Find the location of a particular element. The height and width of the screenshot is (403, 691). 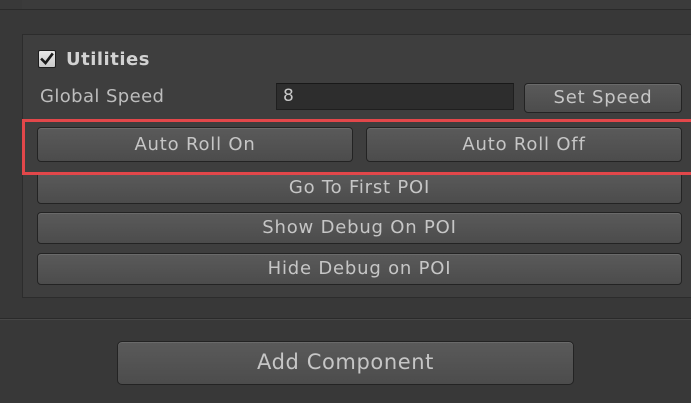

component-header: Utilities is located at coordinates (94, 59).